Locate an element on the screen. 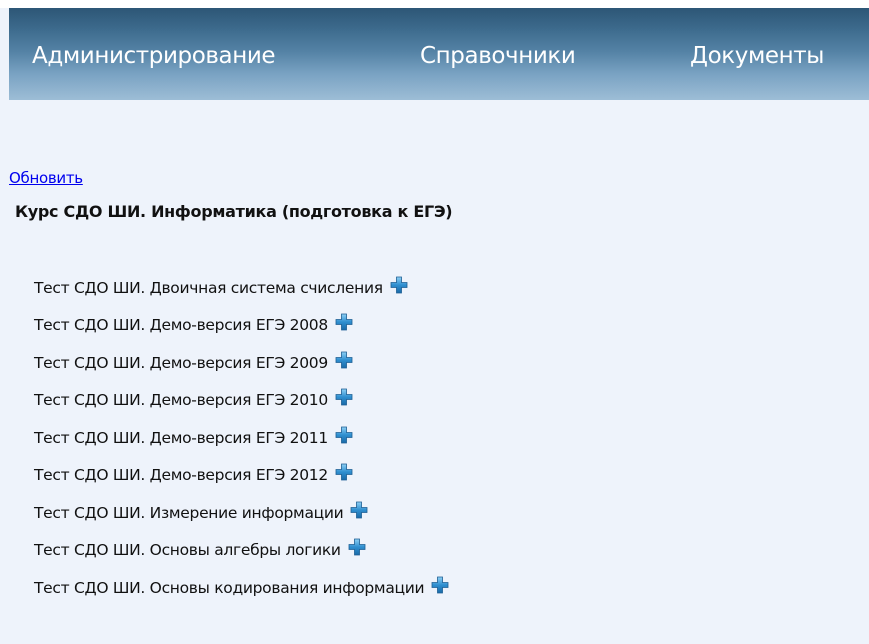 The image size is (869, 644). test-label: Тест СДО ШИ. Основы алгебры логики is located at coordinates (187, 550).